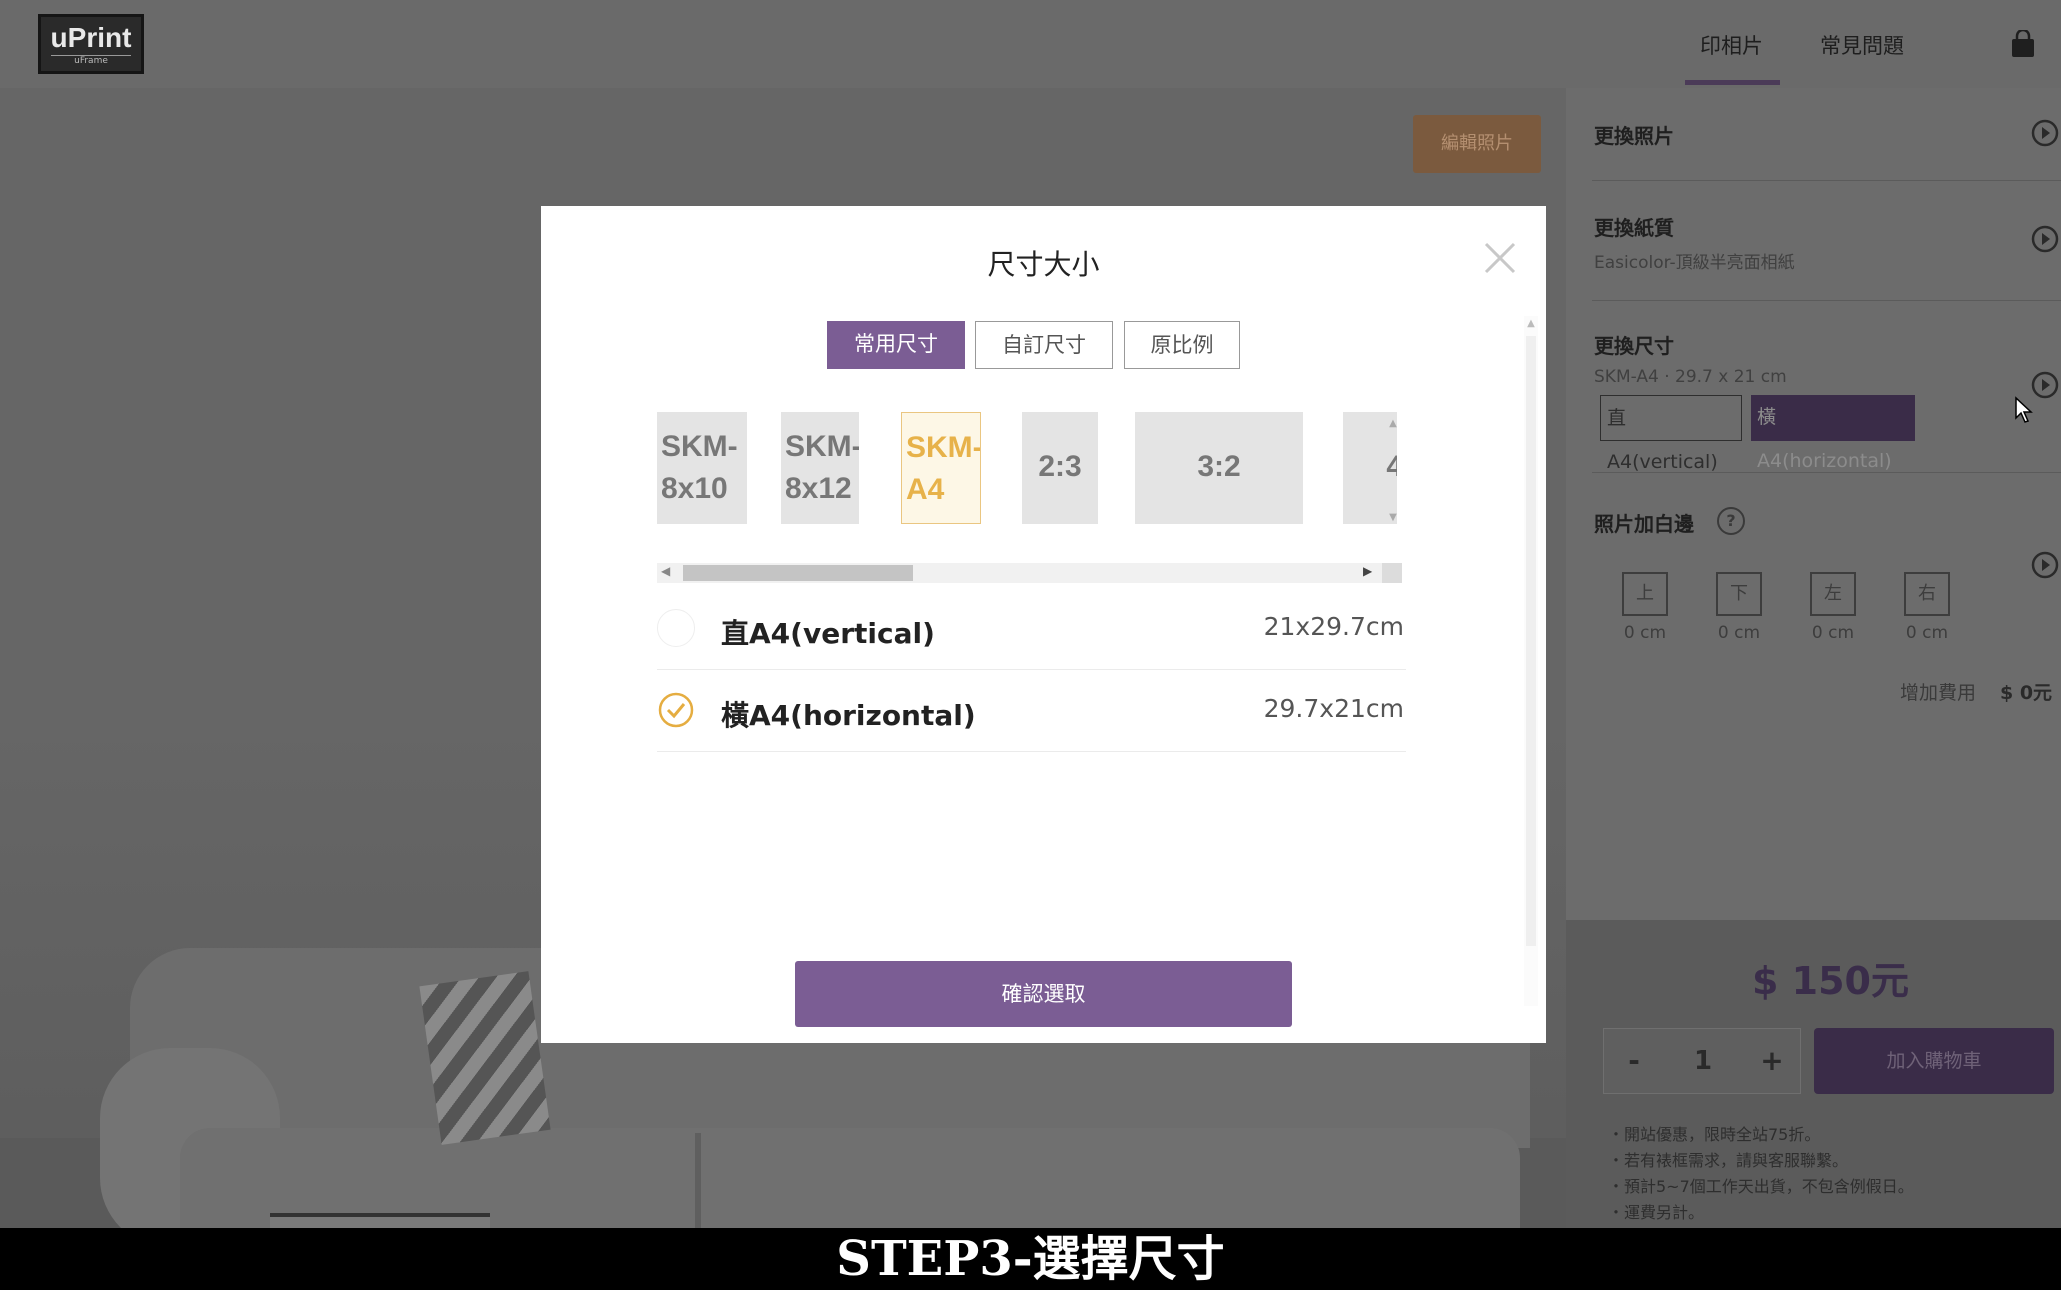 This screenshot has width=2061, height=1290. I want to click on change-paper-title: 更換紙質, so click(1634, 226).